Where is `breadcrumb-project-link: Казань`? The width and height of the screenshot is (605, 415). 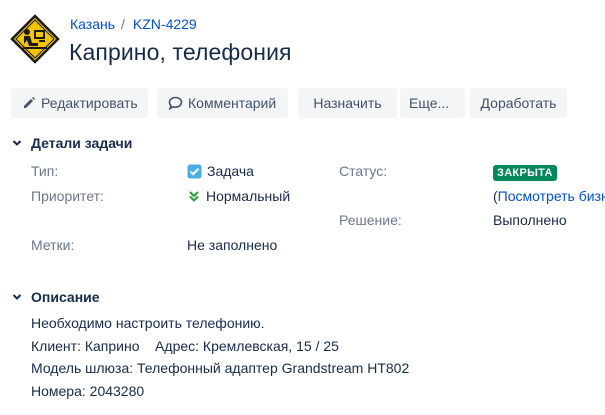
breadcrumb-project-link: Казань is located at coordinates (92, 24).